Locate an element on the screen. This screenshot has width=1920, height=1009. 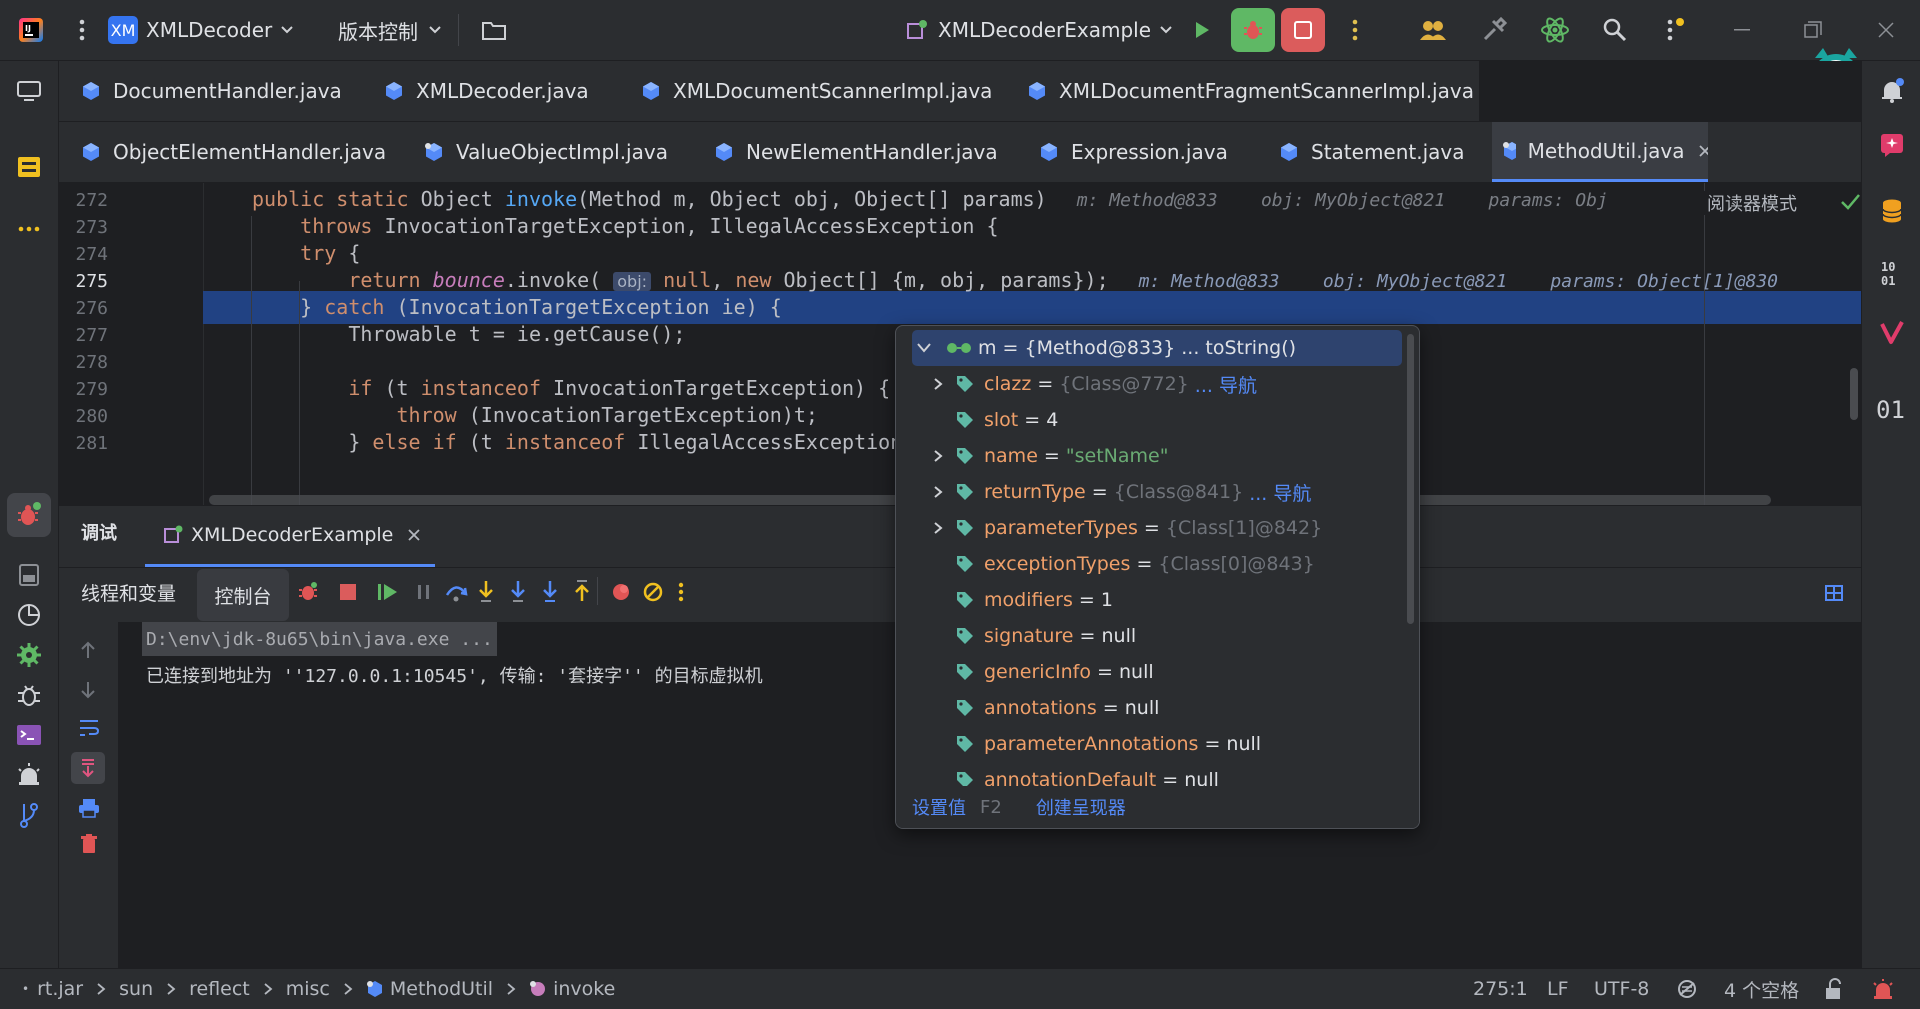
line-number: 278 is located at coordinates (83, 362).